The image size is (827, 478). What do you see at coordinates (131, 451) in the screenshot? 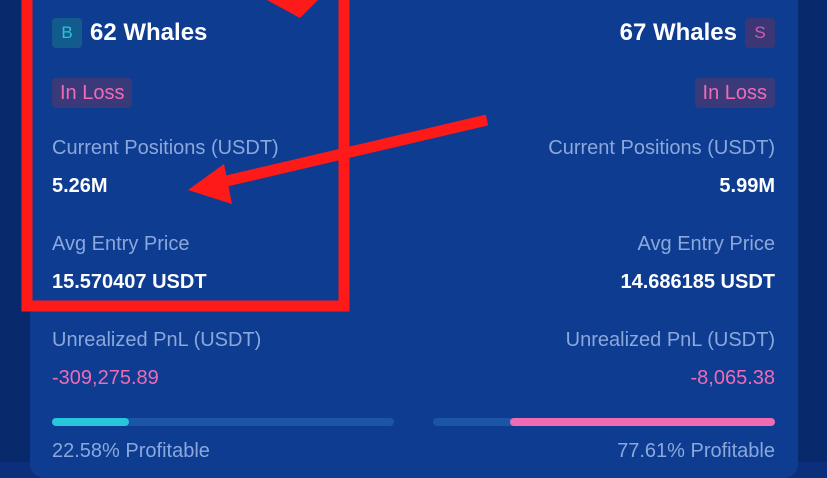
I see `buy-profitable-label: 22.58% Profitable` at bounding box center [131, 451].